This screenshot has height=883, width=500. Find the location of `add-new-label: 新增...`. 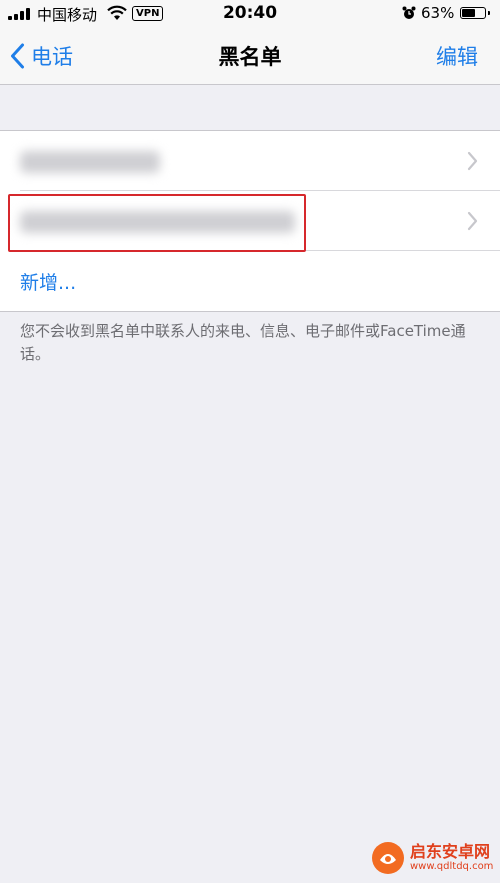

add-new-label: 新增... is located at coordinates (48, 283).